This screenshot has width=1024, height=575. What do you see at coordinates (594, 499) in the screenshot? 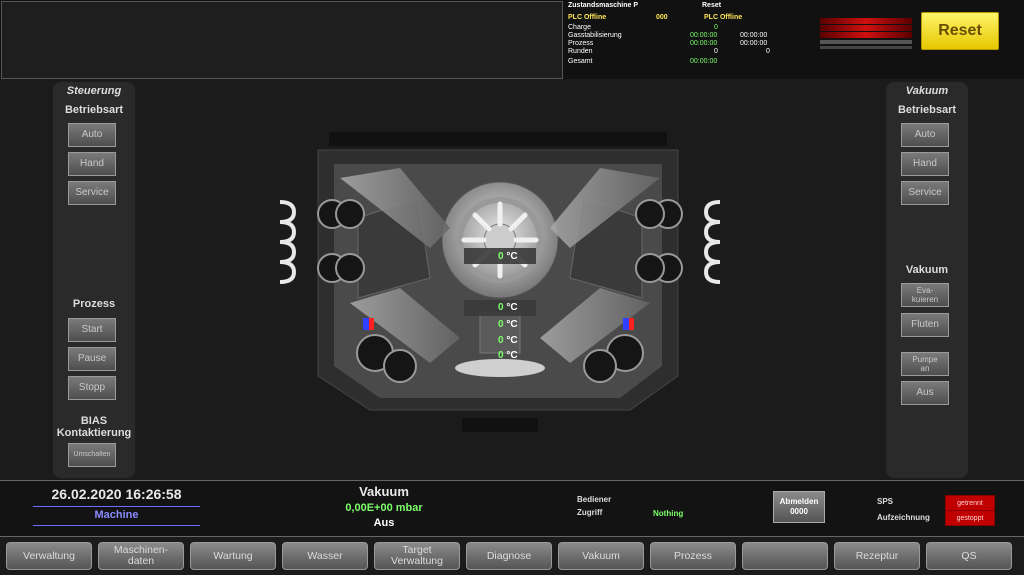
I see `bediener-label: Bediener` at bounding box center [594, 499].